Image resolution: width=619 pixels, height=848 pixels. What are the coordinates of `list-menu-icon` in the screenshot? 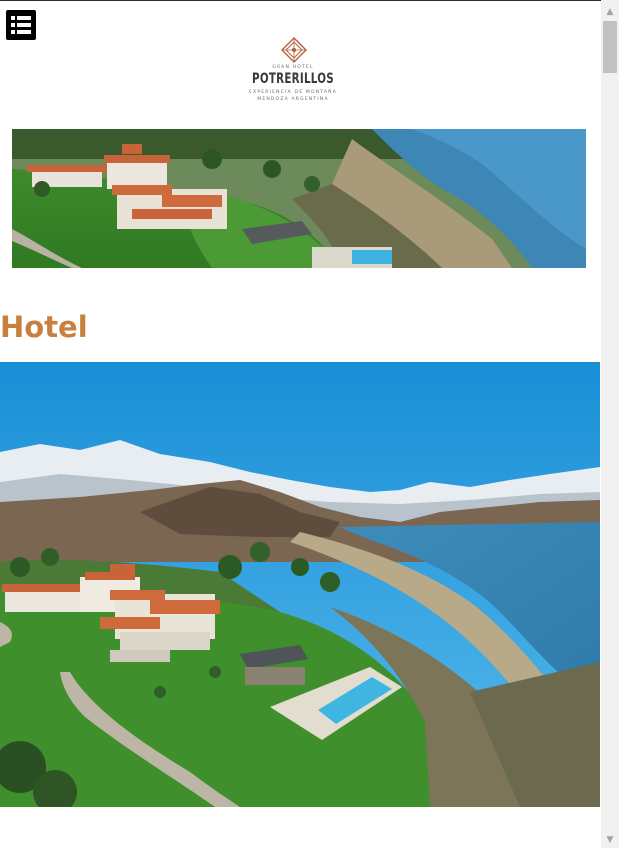 It's located at (21, 25).